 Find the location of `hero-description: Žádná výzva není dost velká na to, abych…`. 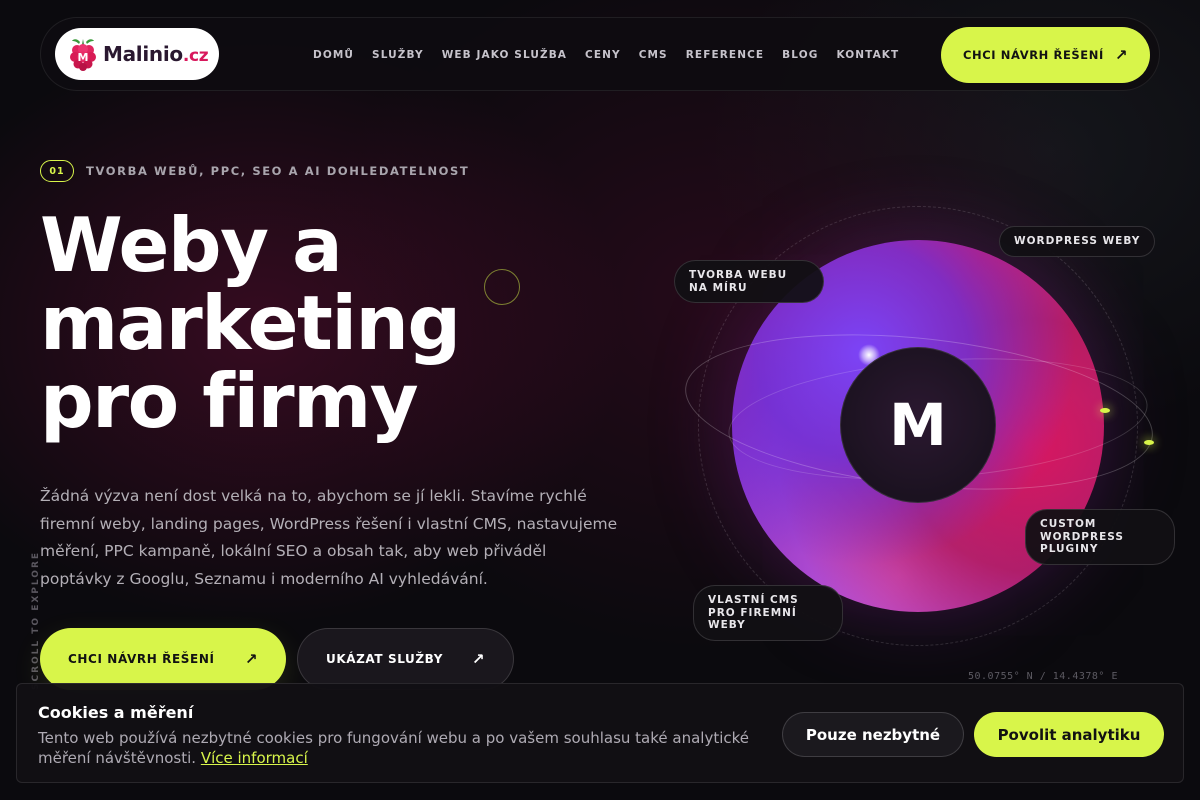

hero-description: Žádná výzva není dost velká na to, abych… is located at coordinates (329, 537).